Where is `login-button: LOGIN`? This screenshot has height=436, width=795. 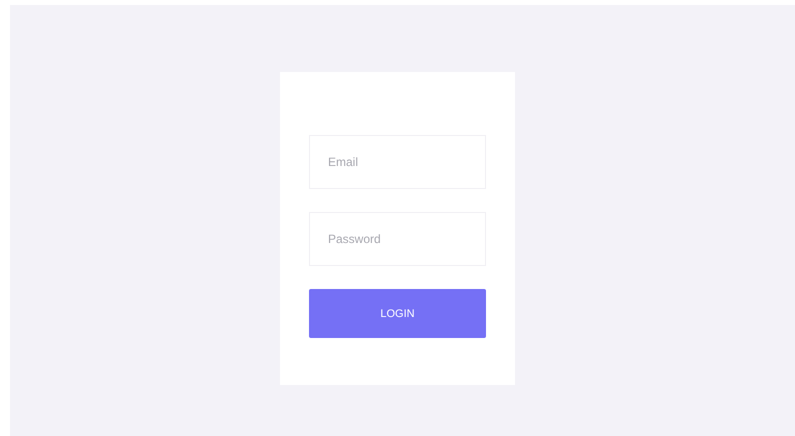 login-button: LOGIN is located at coordinates (397, 313).